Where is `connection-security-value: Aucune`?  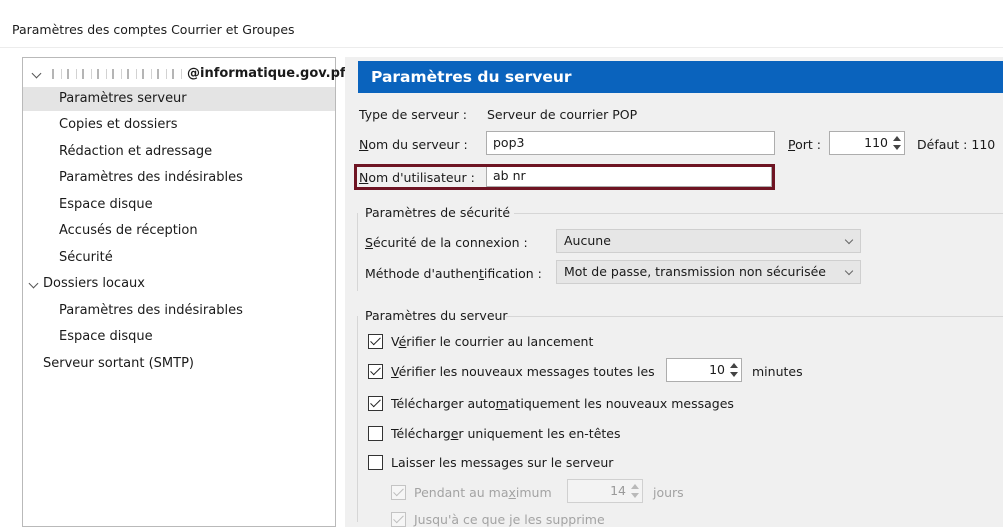 connection-security-value: Aucune is located at coordinates (587, 240).